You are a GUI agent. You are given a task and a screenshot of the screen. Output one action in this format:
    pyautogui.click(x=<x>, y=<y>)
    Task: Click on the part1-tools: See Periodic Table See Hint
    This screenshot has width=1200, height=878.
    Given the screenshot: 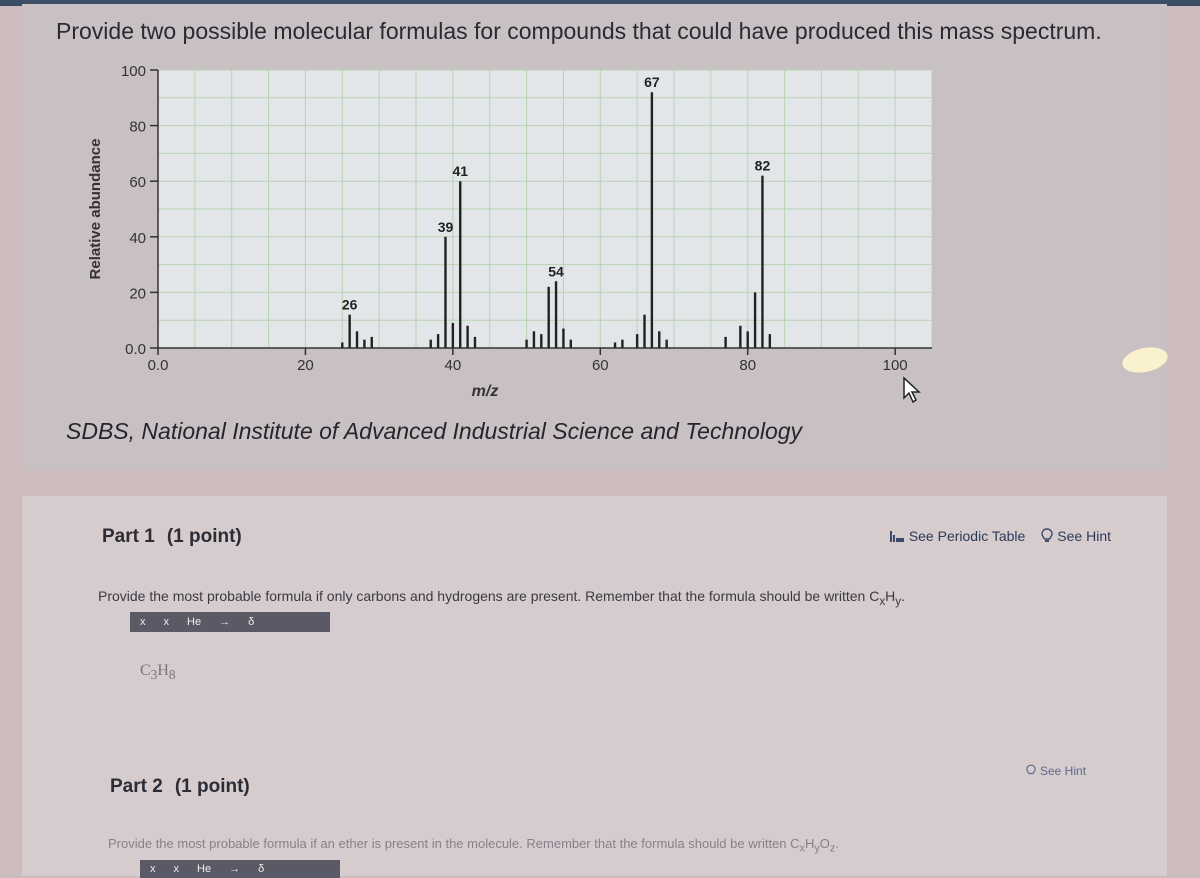 What is the action you would take?
    pyautogui.click(x=1000, y=536)
    